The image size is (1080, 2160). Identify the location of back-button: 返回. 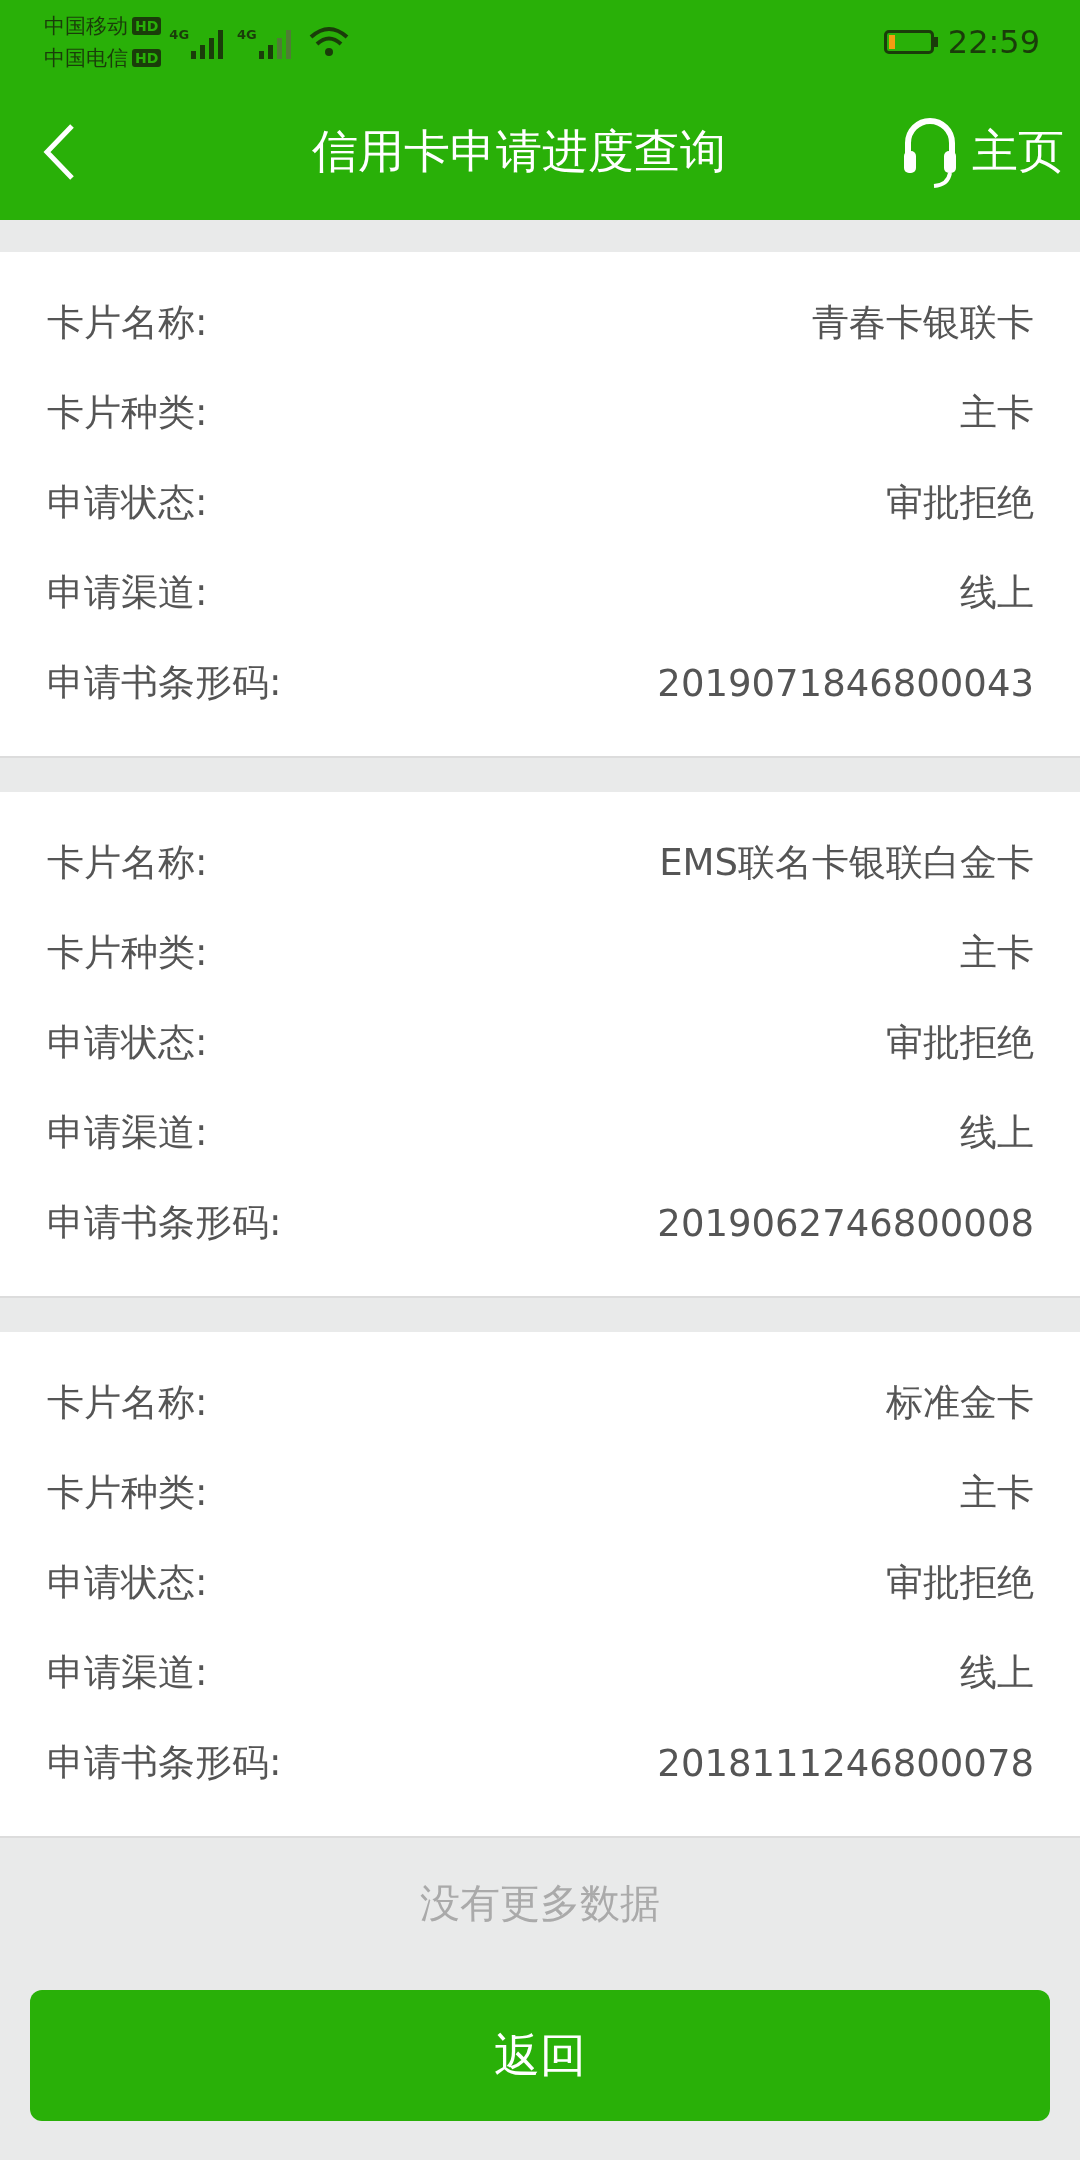
(540, 2055).